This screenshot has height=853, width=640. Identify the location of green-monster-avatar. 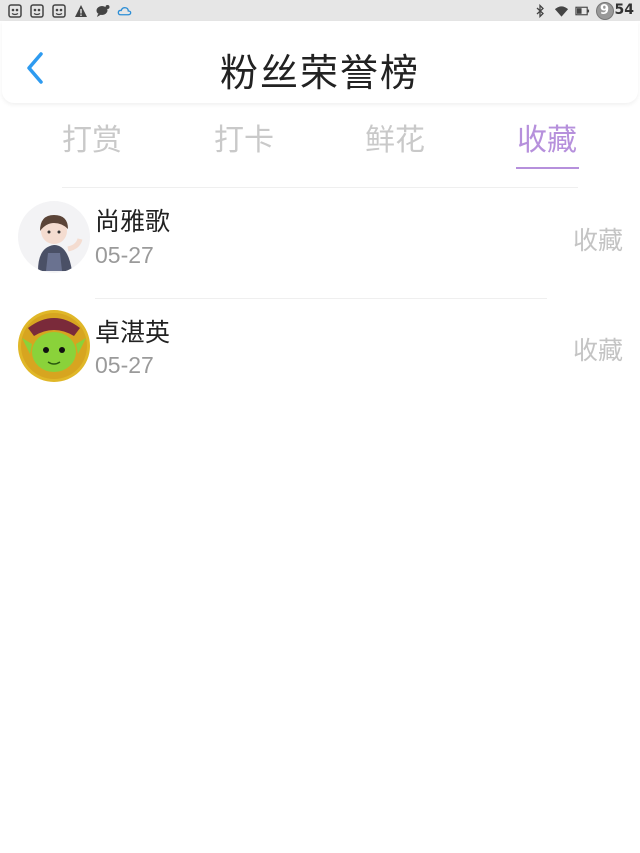
(54, 346).